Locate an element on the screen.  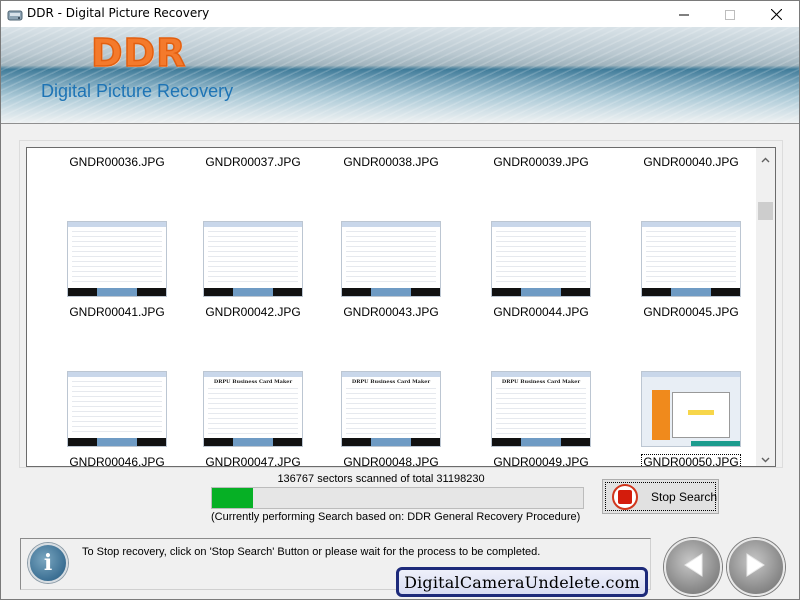
window-title: DDR - Digital Picture Recovery is located at coordinates (118, 13).